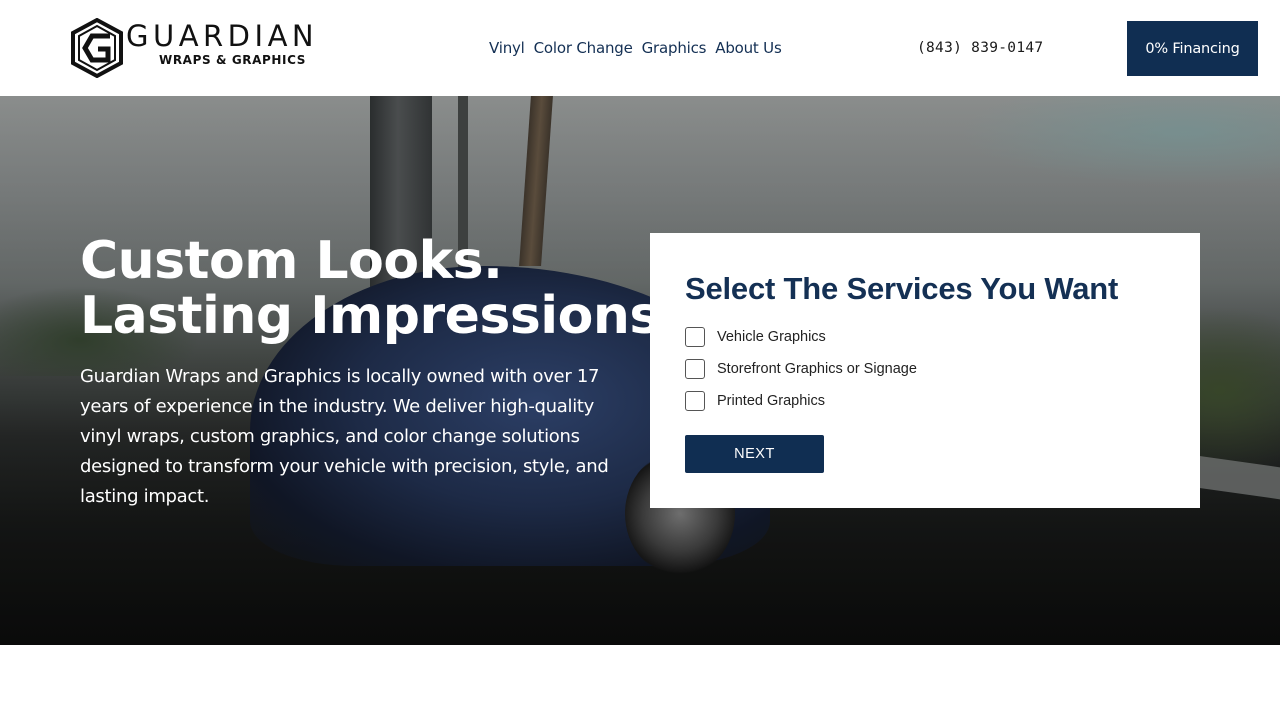 This screenshot has width=1280, height=720. Describe the element at coordinates (902, 288) in the screenshot. I see `form-title: Select The Services You Want` at that location.